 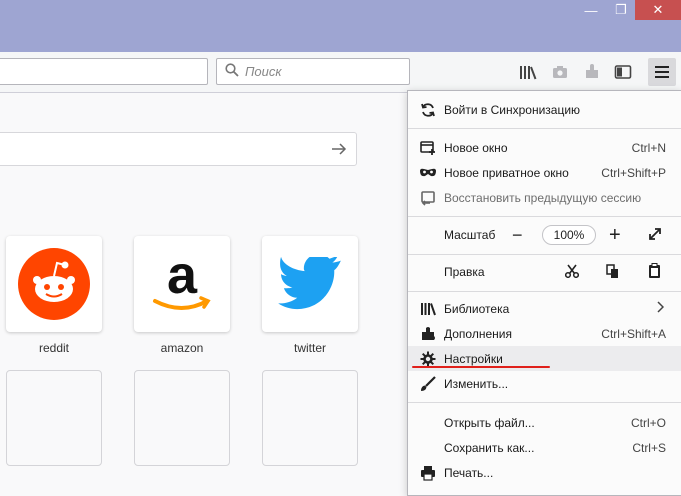 I want to click on menu-item-new-window: Новое окно Ctrl+N, so click(x=544, y=147).